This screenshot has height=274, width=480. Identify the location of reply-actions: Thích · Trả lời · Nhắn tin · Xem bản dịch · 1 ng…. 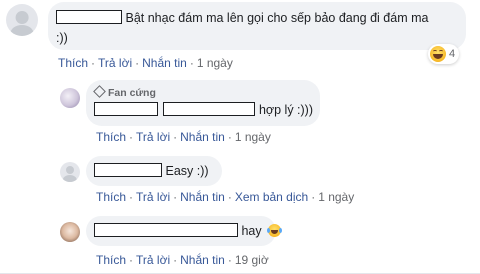
(225, 197).